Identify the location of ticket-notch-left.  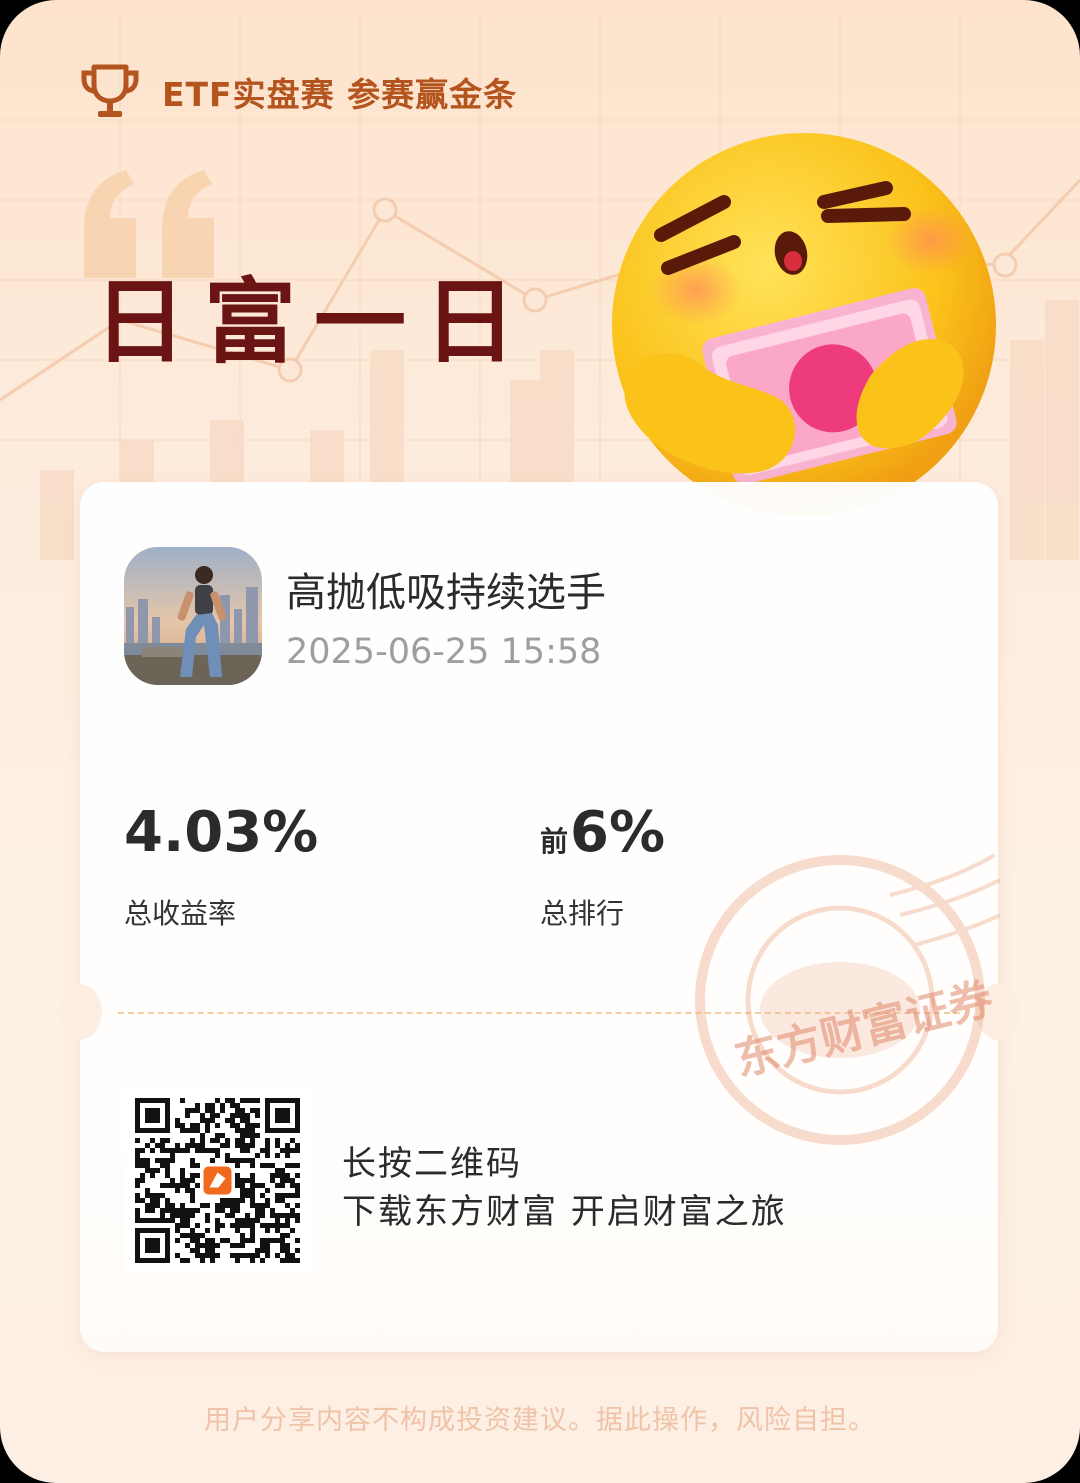
(80, 1012).